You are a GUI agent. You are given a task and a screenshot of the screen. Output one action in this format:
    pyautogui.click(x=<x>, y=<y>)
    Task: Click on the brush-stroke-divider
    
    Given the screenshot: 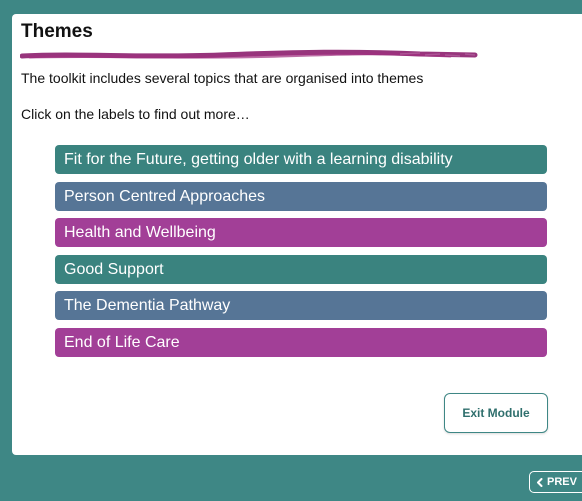 What is the action you would take?
    pyautogui.click(x=249, y=54)
    